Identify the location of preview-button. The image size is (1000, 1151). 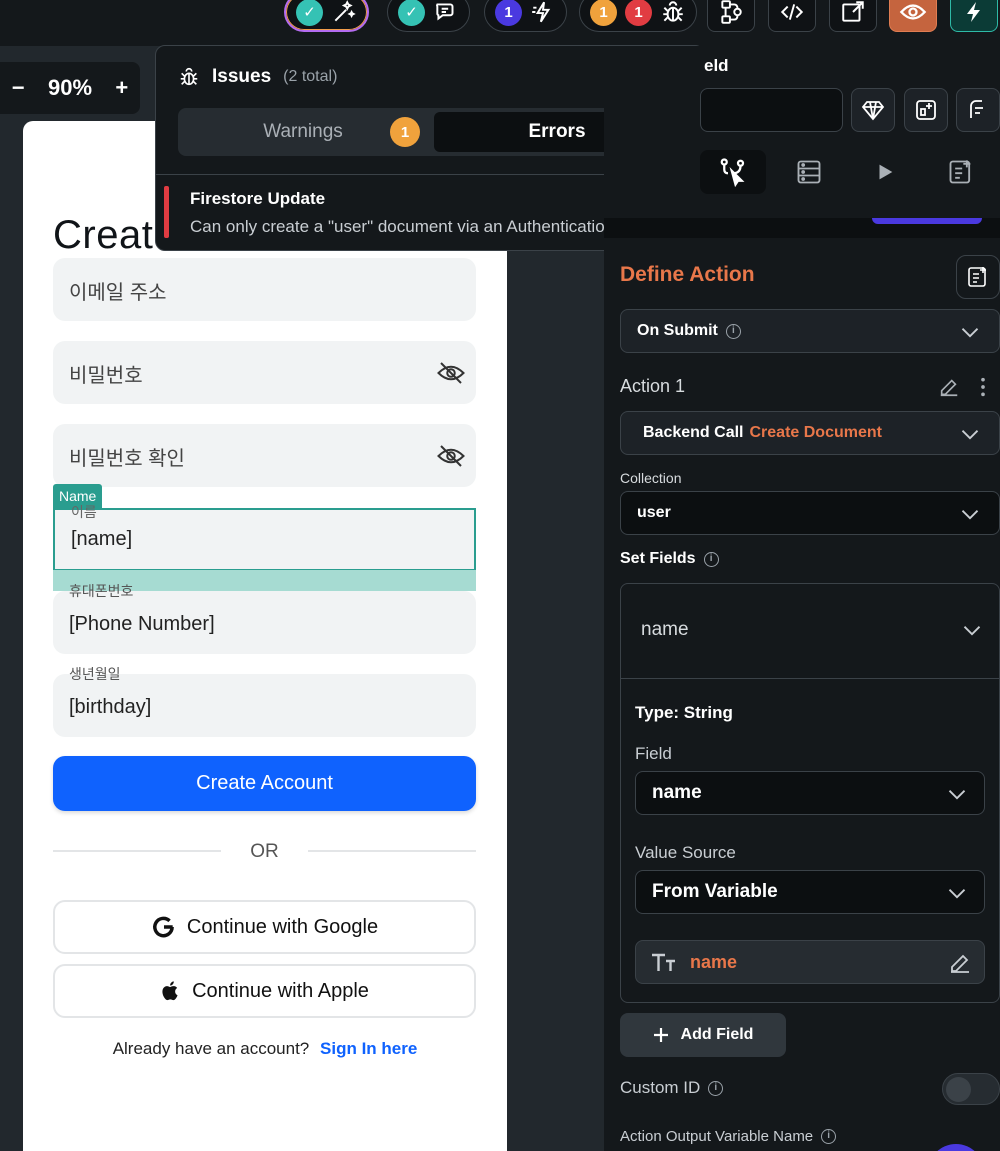
(913, 16).